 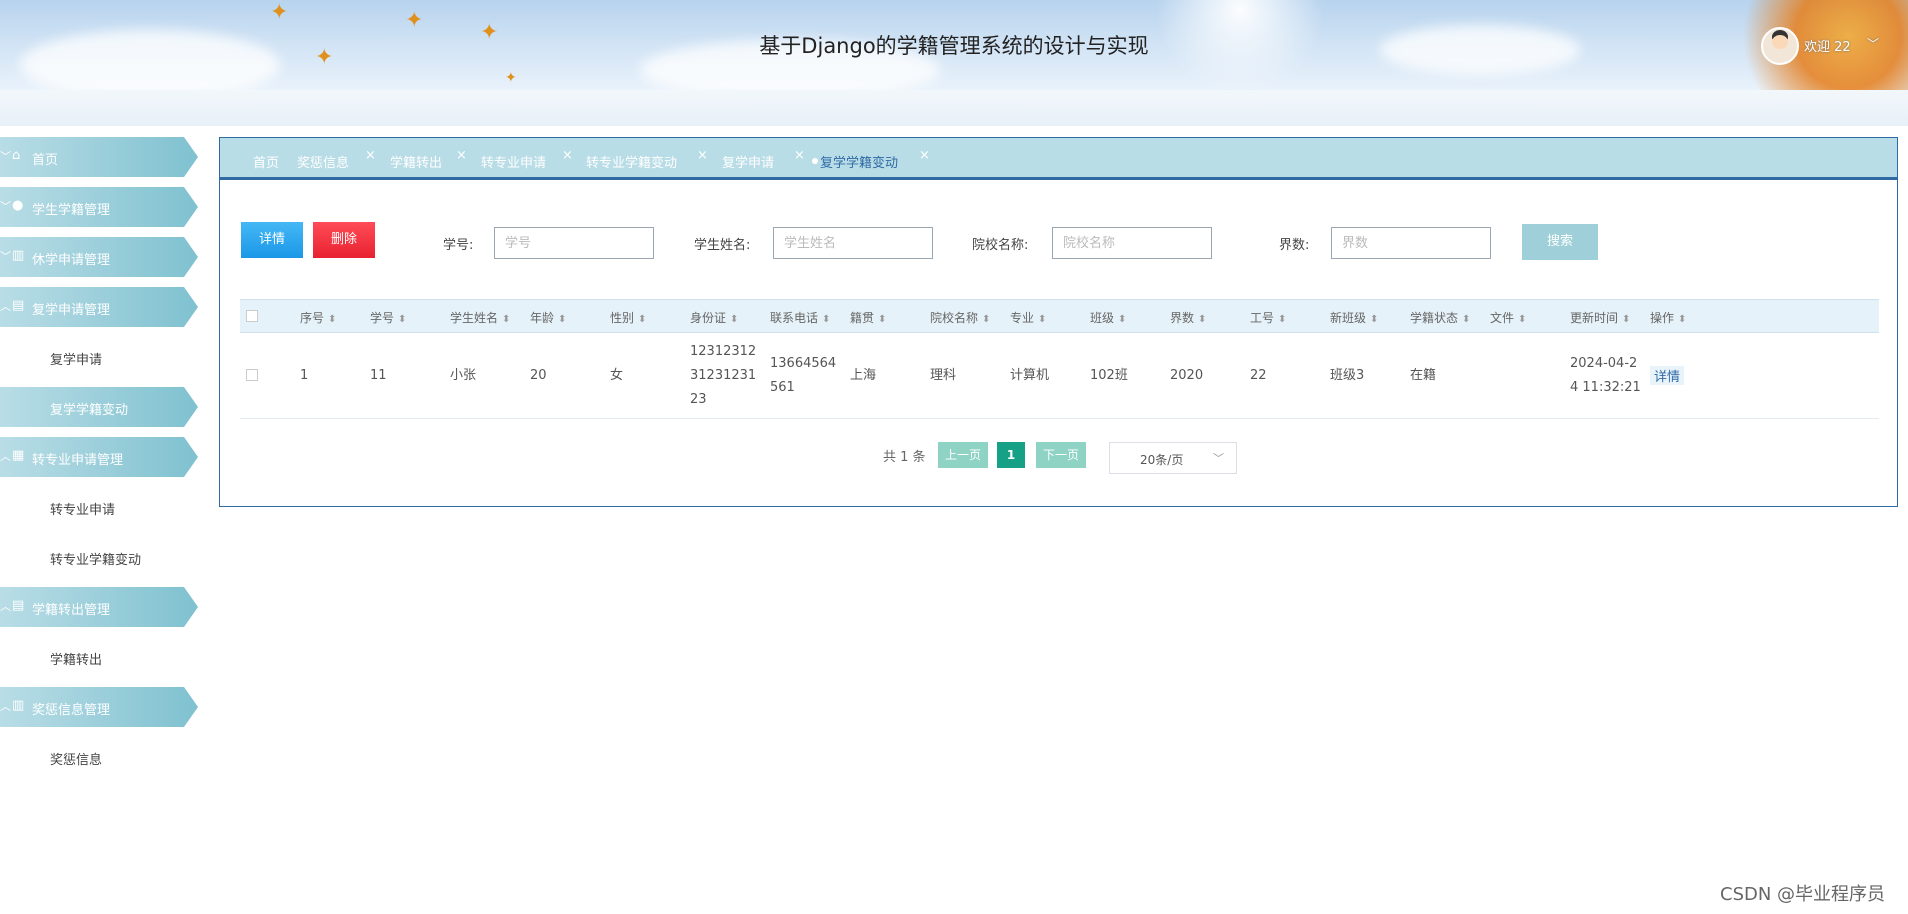 I want to click on column-header: 操作 ⬍, so click(x=1668, y=317).